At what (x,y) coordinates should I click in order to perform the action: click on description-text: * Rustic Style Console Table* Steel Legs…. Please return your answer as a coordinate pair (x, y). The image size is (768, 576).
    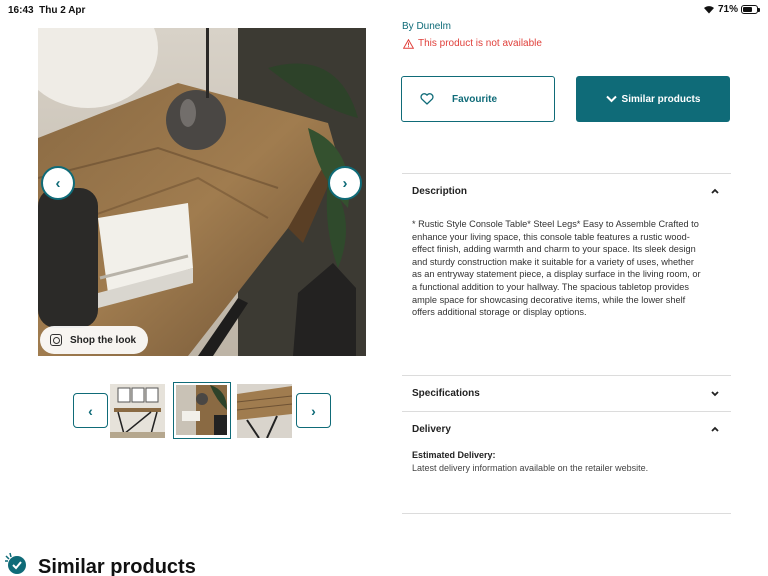
    Looking at the image, I should click on (556, 268).